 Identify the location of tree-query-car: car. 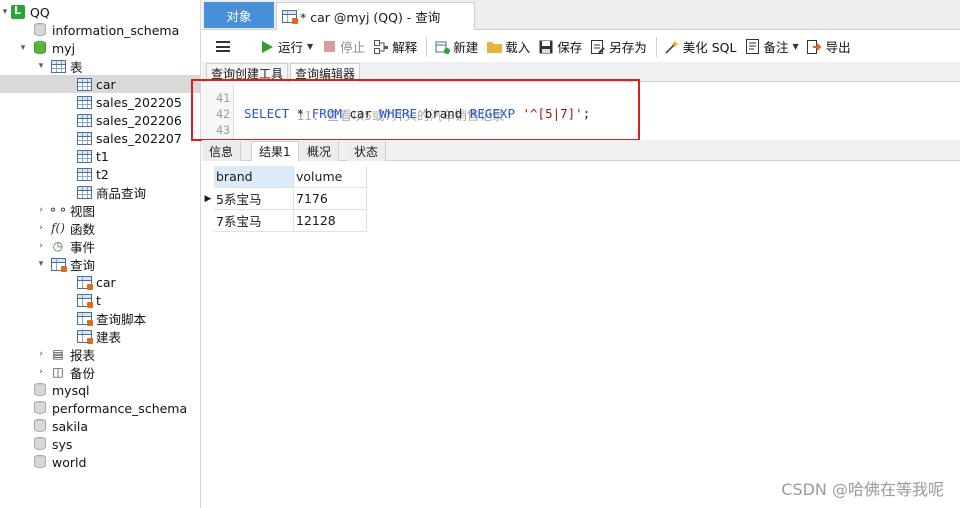
(100, 282).